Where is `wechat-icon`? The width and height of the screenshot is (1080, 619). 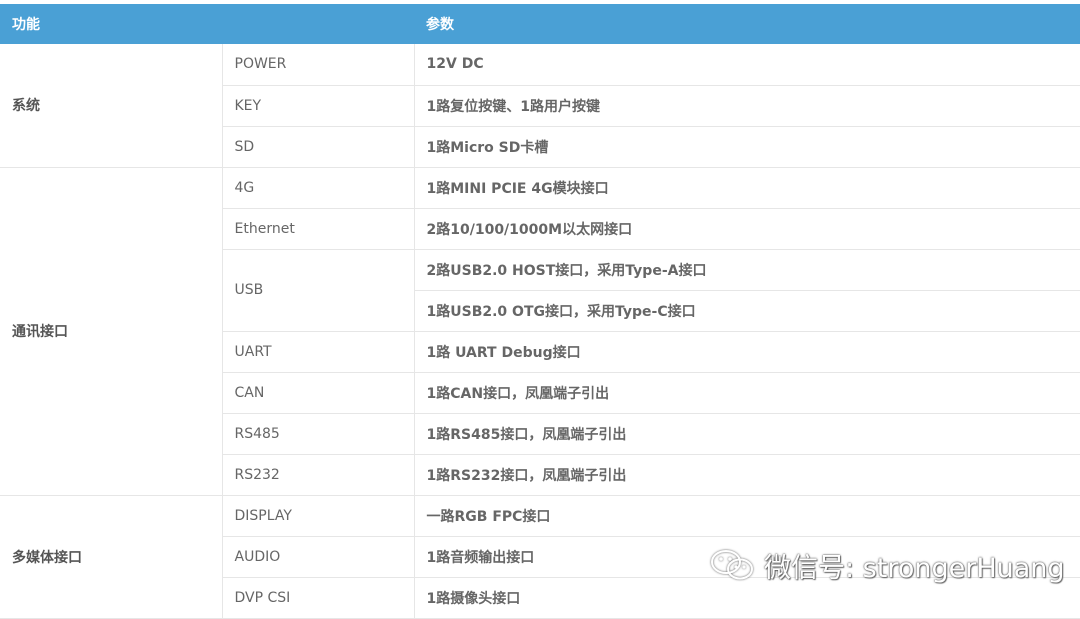
wechat-icon is located at coordinates (732, 565).